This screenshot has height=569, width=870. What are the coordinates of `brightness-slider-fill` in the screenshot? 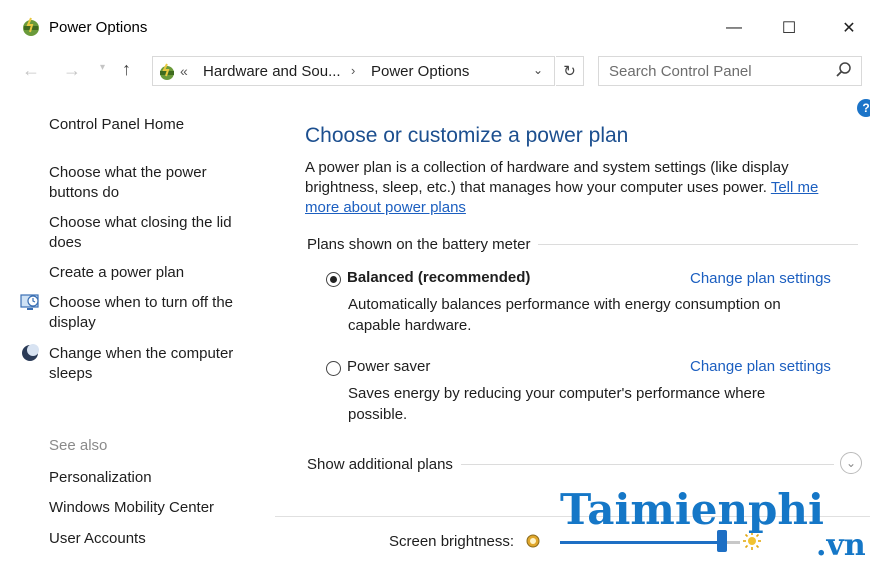 It's located at (641, 542).